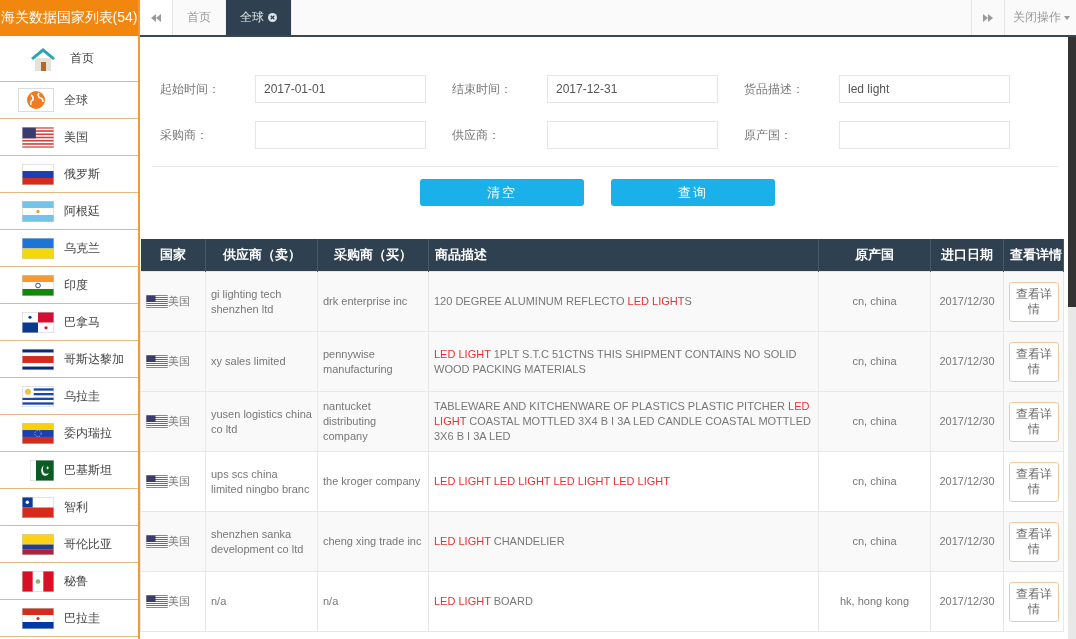 Image resolution: width=1076 pixels, height=639 pixels. I want to click on field-label: 结束时间：, so click(482, 89).